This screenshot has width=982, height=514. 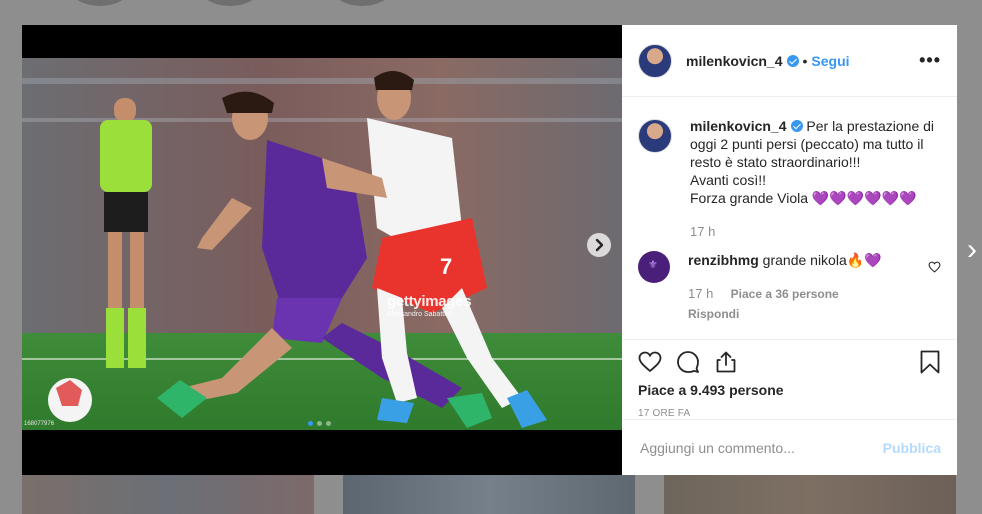 I want to click on svg-text: 7, so click(x=446, y=266).